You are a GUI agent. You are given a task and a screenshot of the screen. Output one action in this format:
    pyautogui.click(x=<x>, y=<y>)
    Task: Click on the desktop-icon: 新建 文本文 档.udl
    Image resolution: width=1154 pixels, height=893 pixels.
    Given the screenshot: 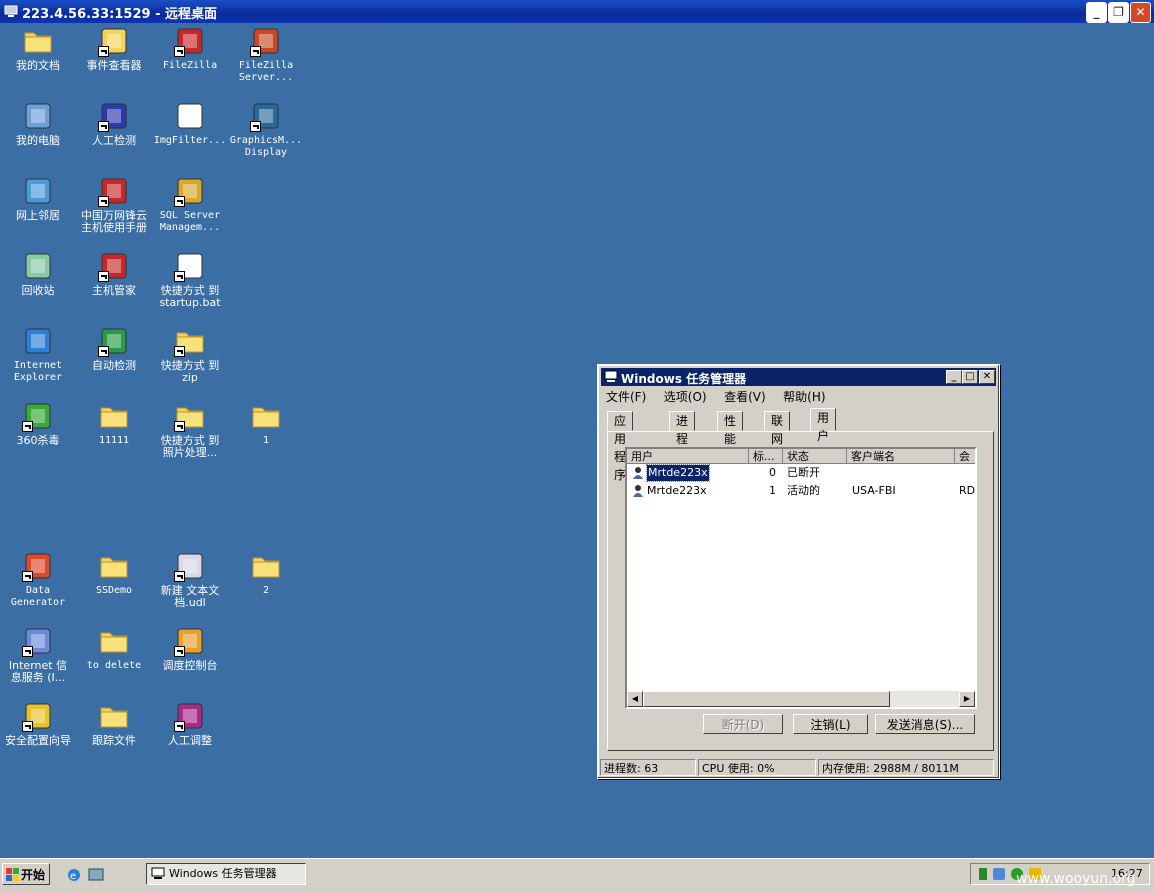 What is the action you would take?
    pyautogui.click(x=190, y=579)
    